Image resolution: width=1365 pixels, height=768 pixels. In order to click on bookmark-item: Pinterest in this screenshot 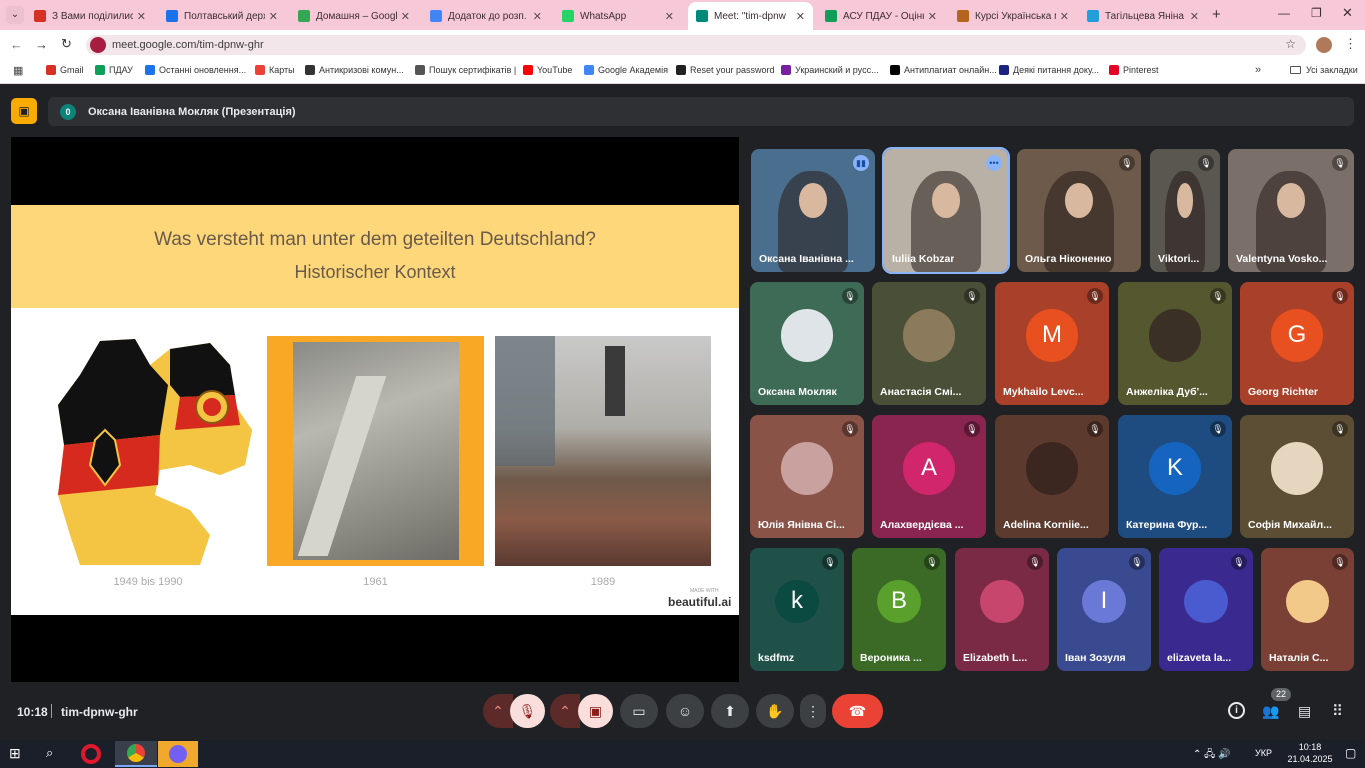, I will do `click(1134, 70)`.